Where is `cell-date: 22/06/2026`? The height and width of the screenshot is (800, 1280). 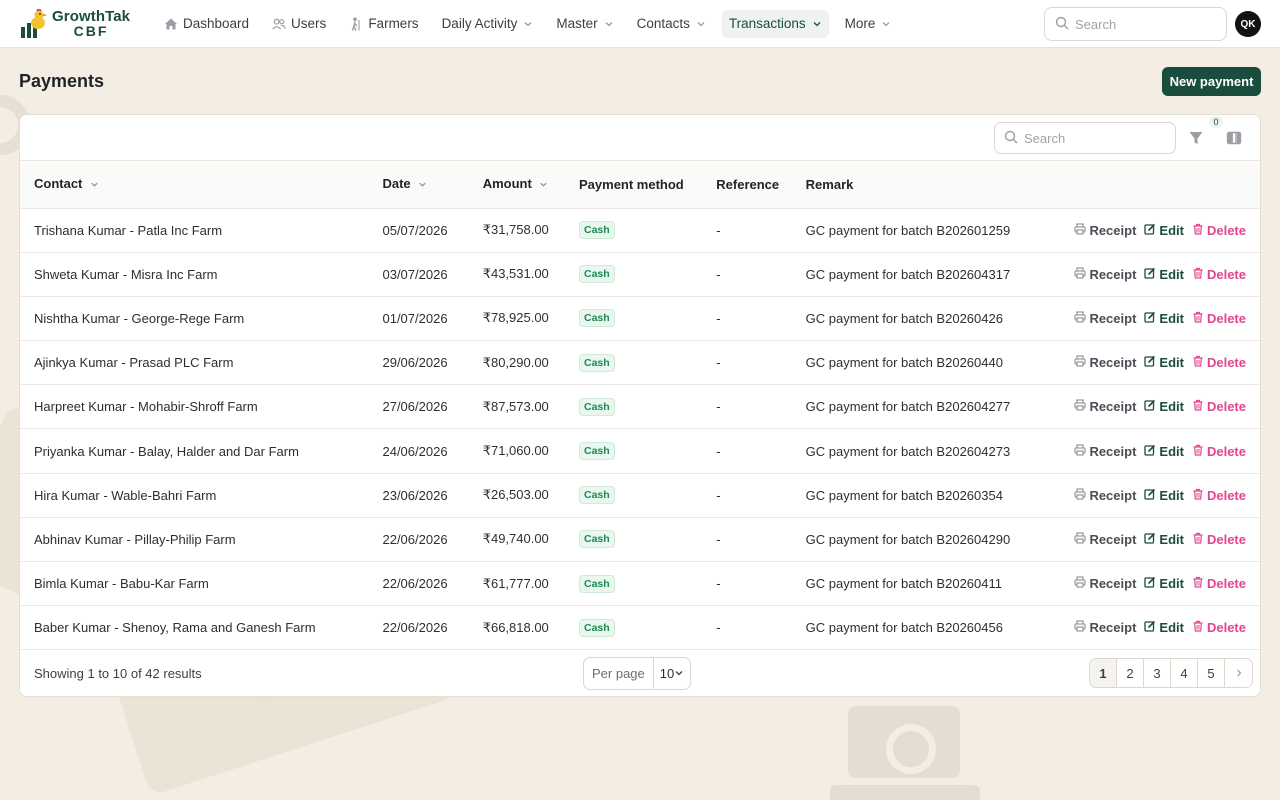
cell-date: 22/06/2026 is located at coordinates (415, 628).